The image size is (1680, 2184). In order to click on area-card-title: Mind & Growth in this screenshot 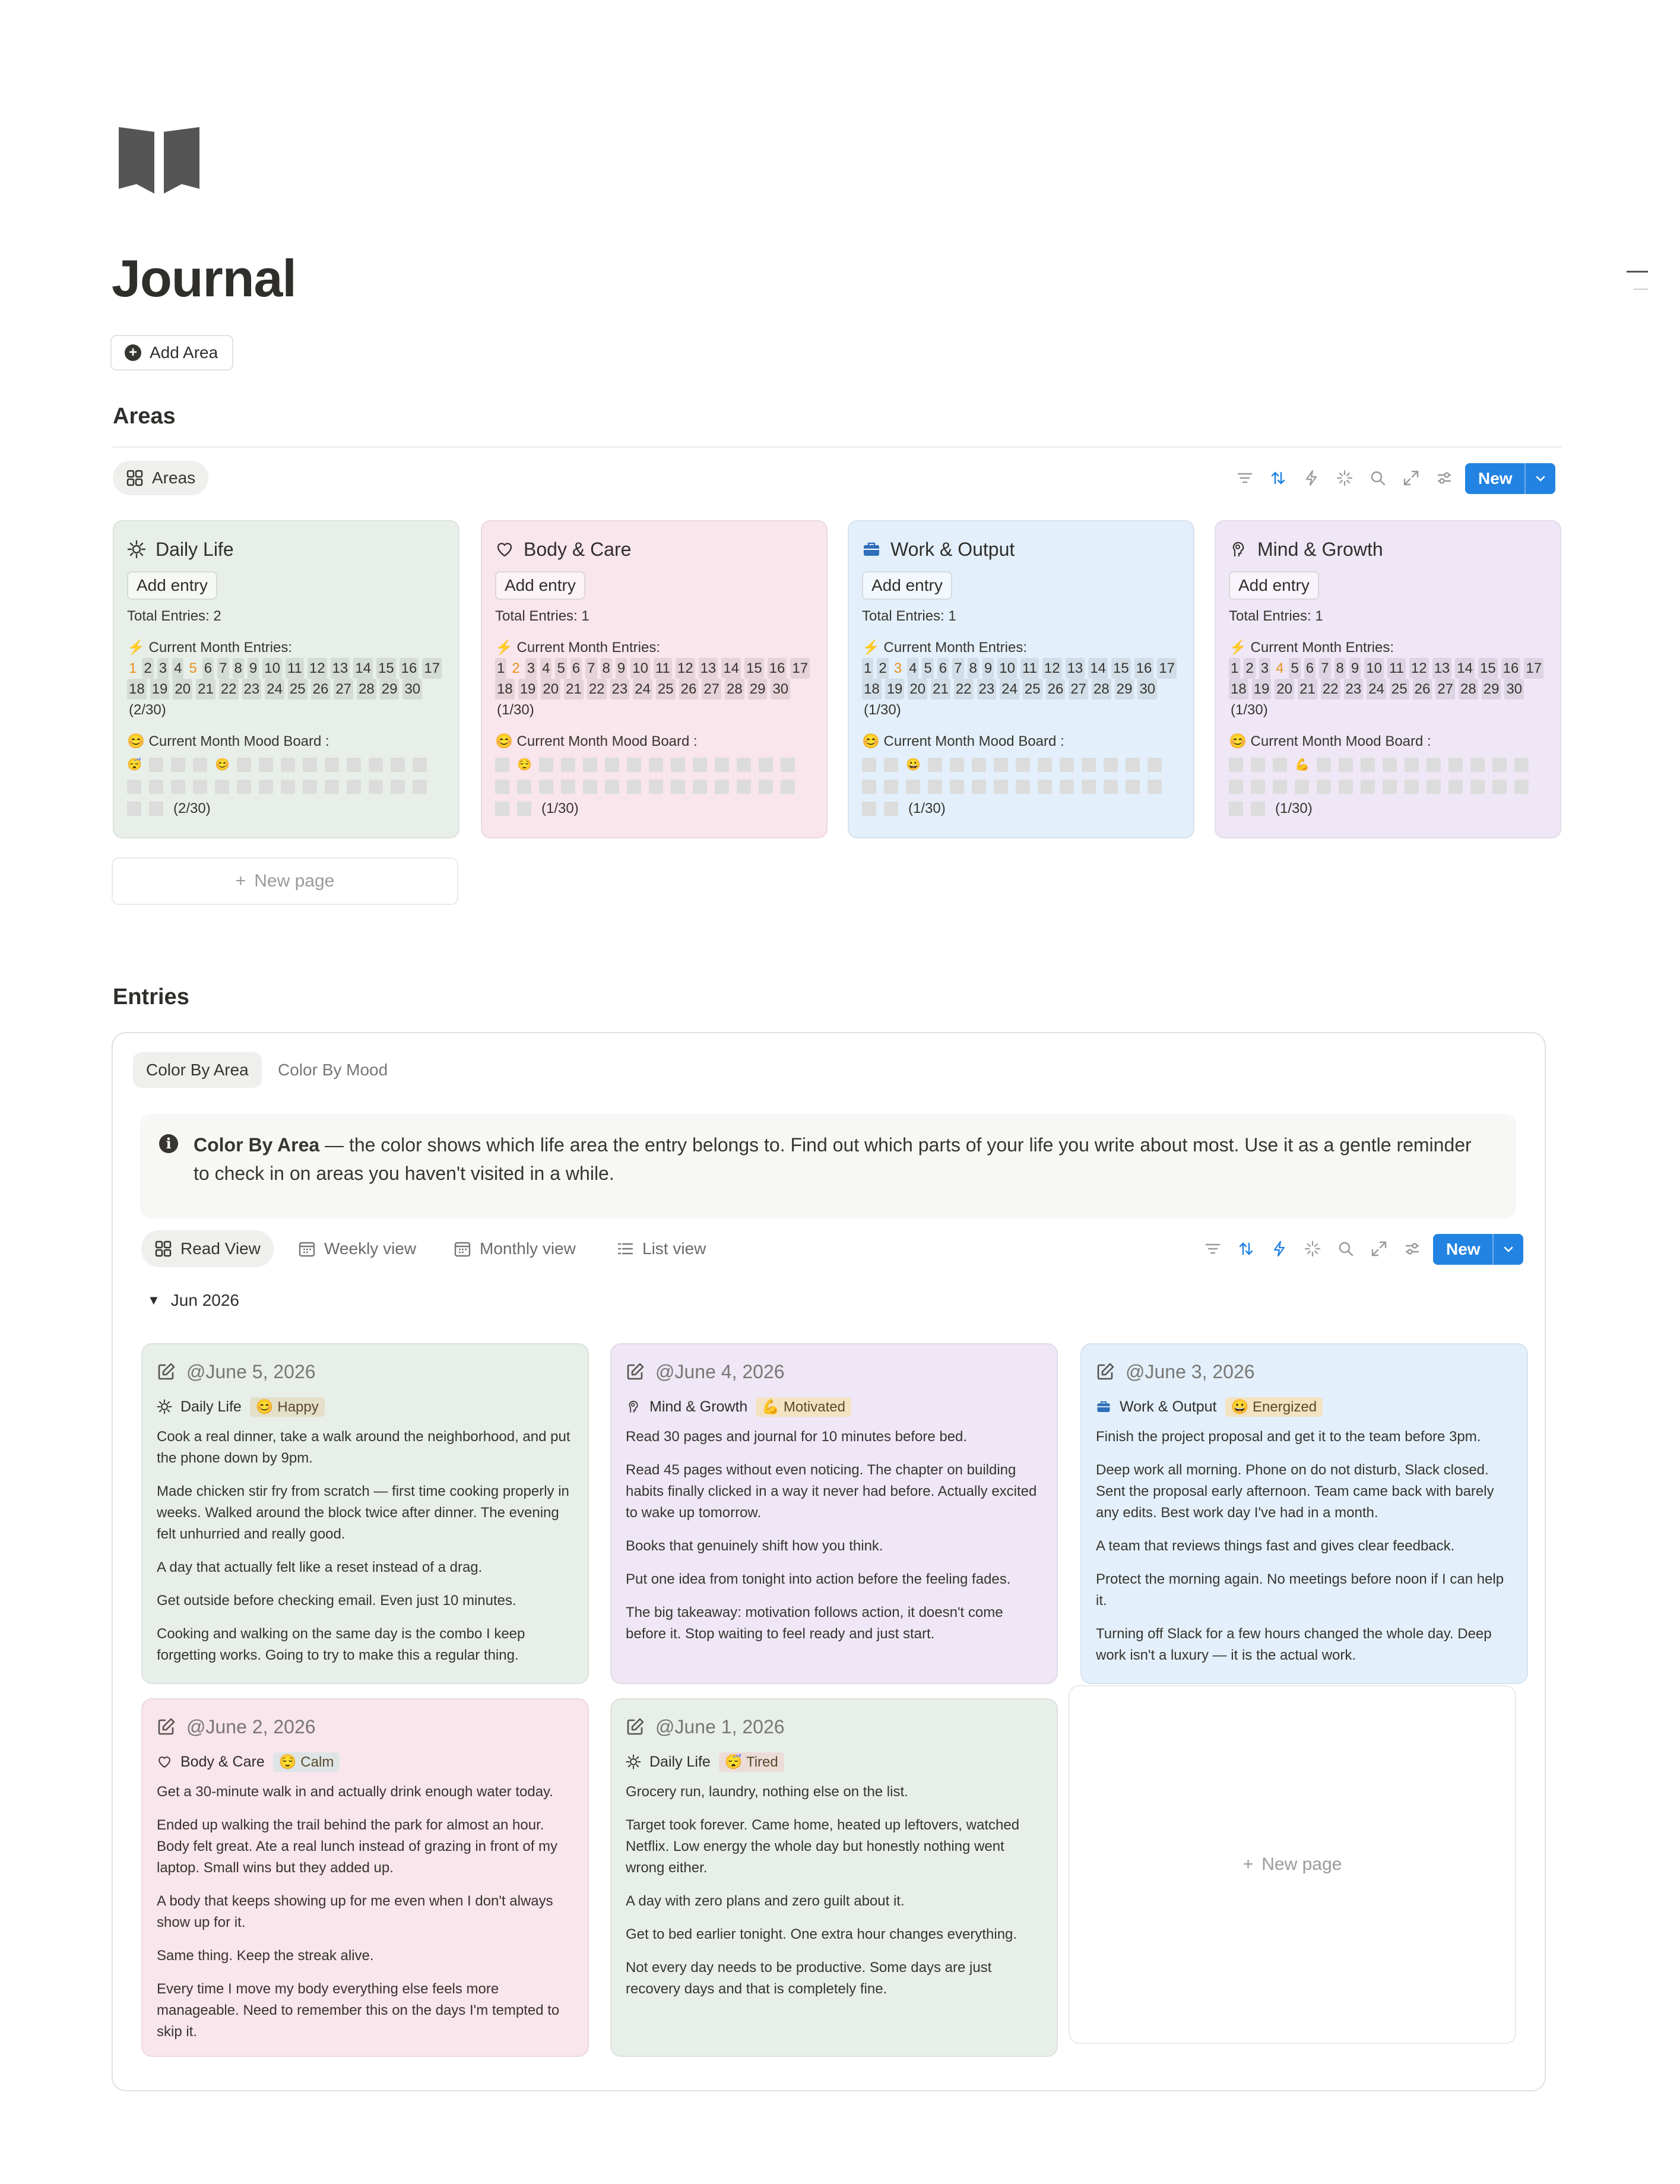, I will do `click(1388, 549)`.